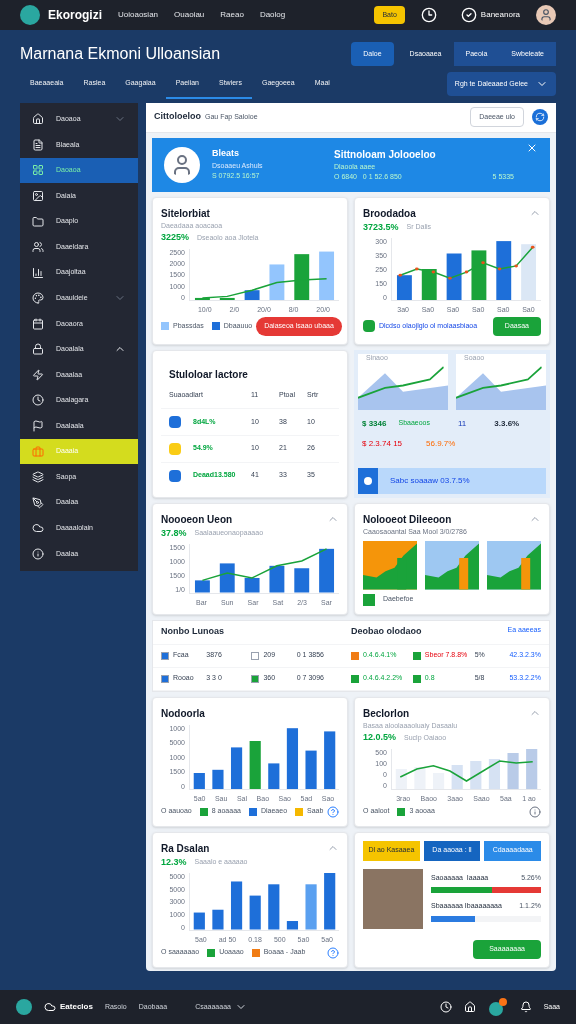 The width and height of the screenshot is (576, 1024). What do you see at coordinates (226, 154) in the screenshot?
I see `banner-name: Bleats` at bounding box center [226, 154].